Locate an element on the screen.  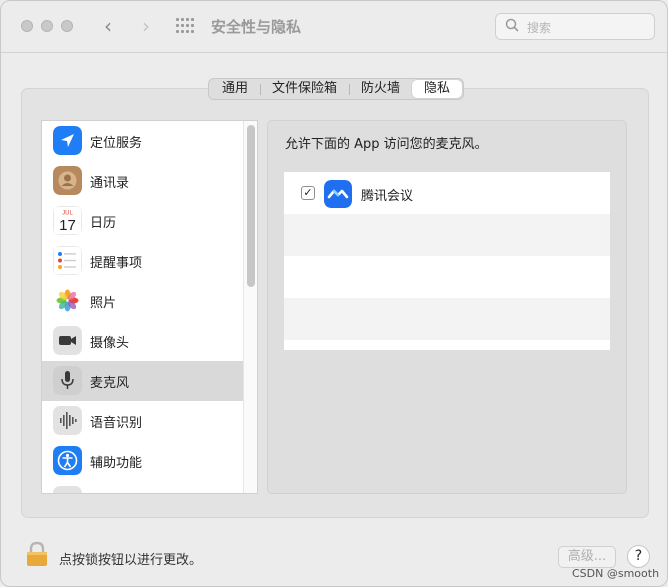
show-all-grid-icon is located at coordinates (186, 26).